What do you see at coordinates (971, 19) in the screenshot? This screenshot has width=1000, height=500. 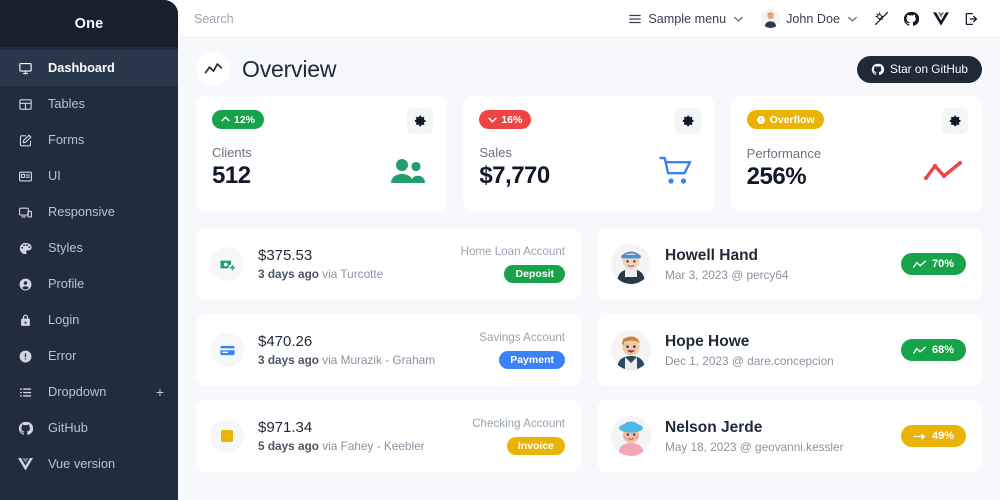 I see `logout-icon` at bounding box center [971, 19].